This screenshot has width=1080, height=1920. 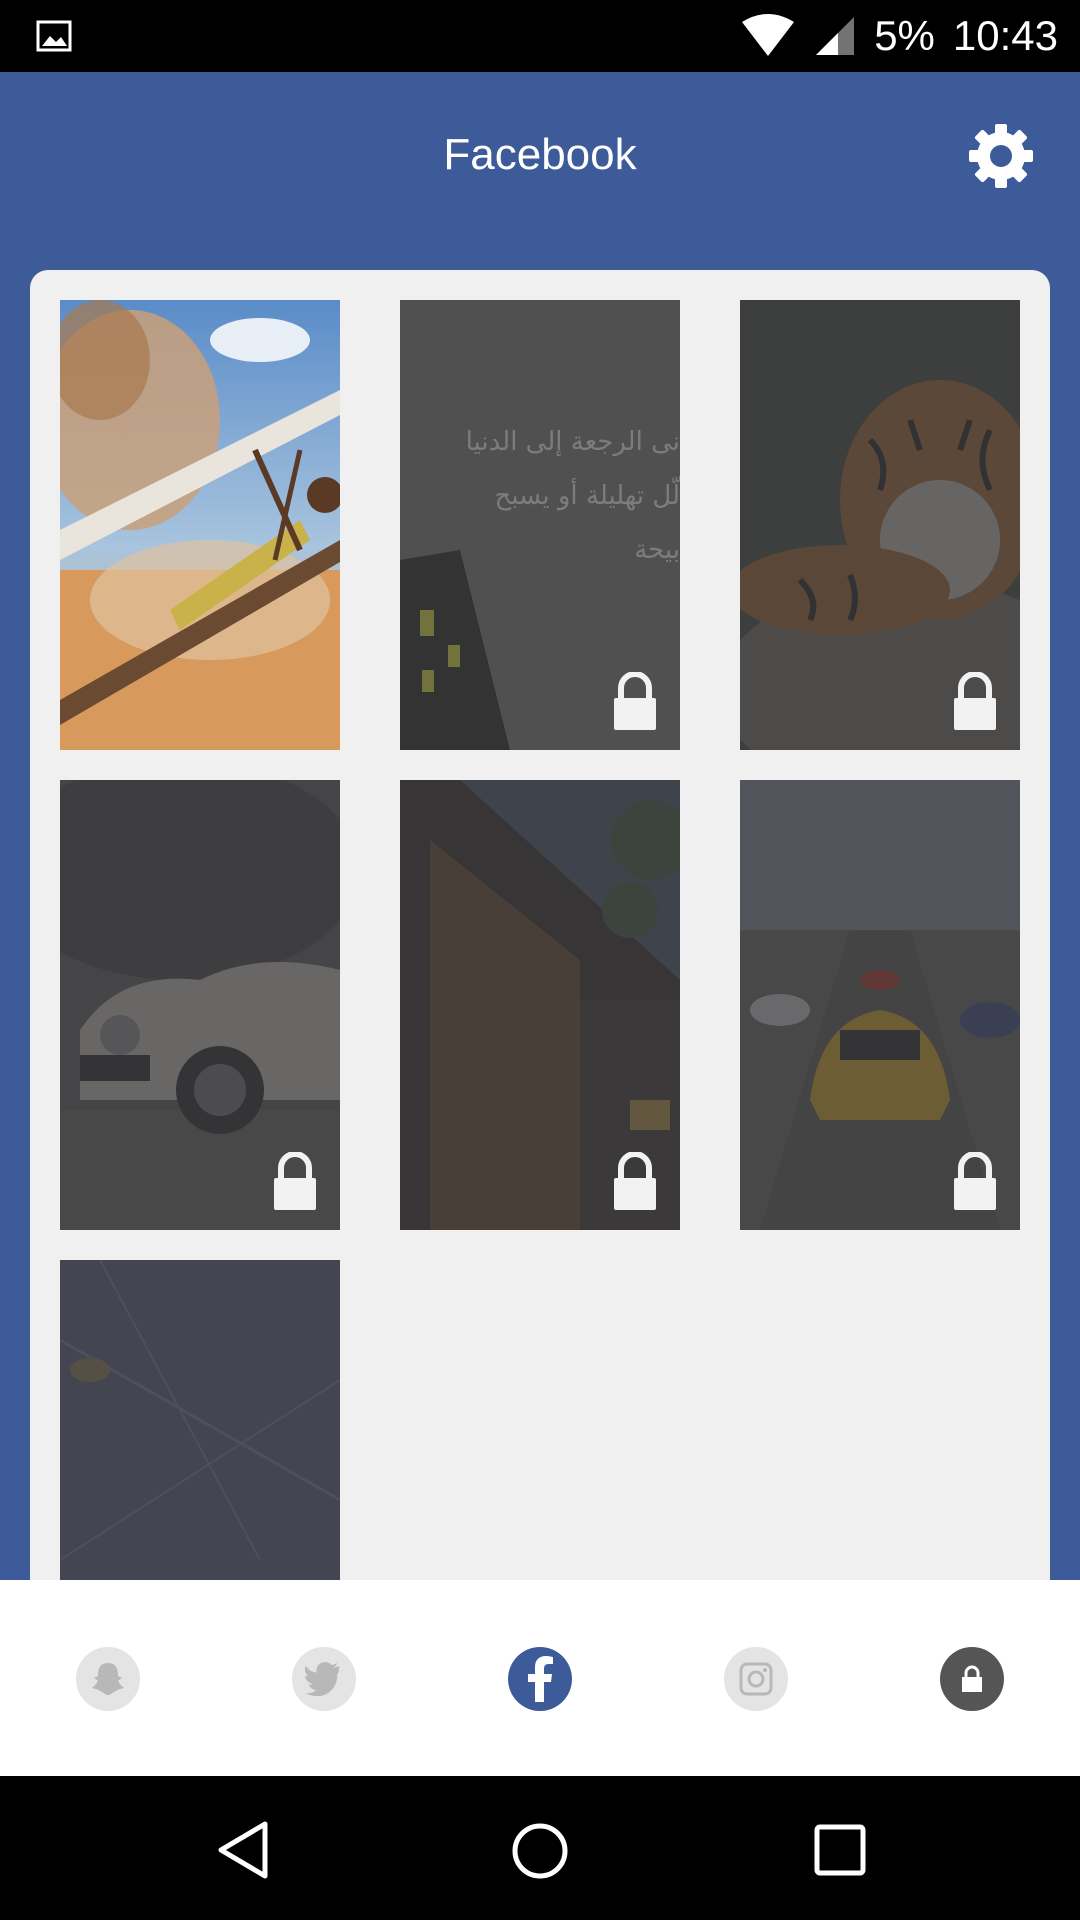 What do you see at coordinates (1001, 156) in the screenshot?
I see `settings-gear-icon` at bounding box center [1001, 156].